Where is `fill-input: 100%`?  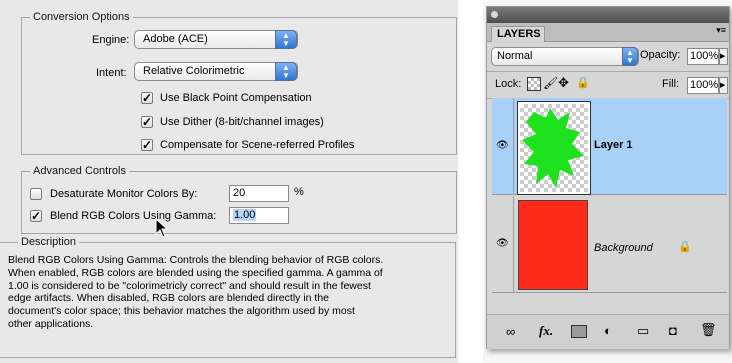
fill-input: 100% is located at coordinates (703, 85).